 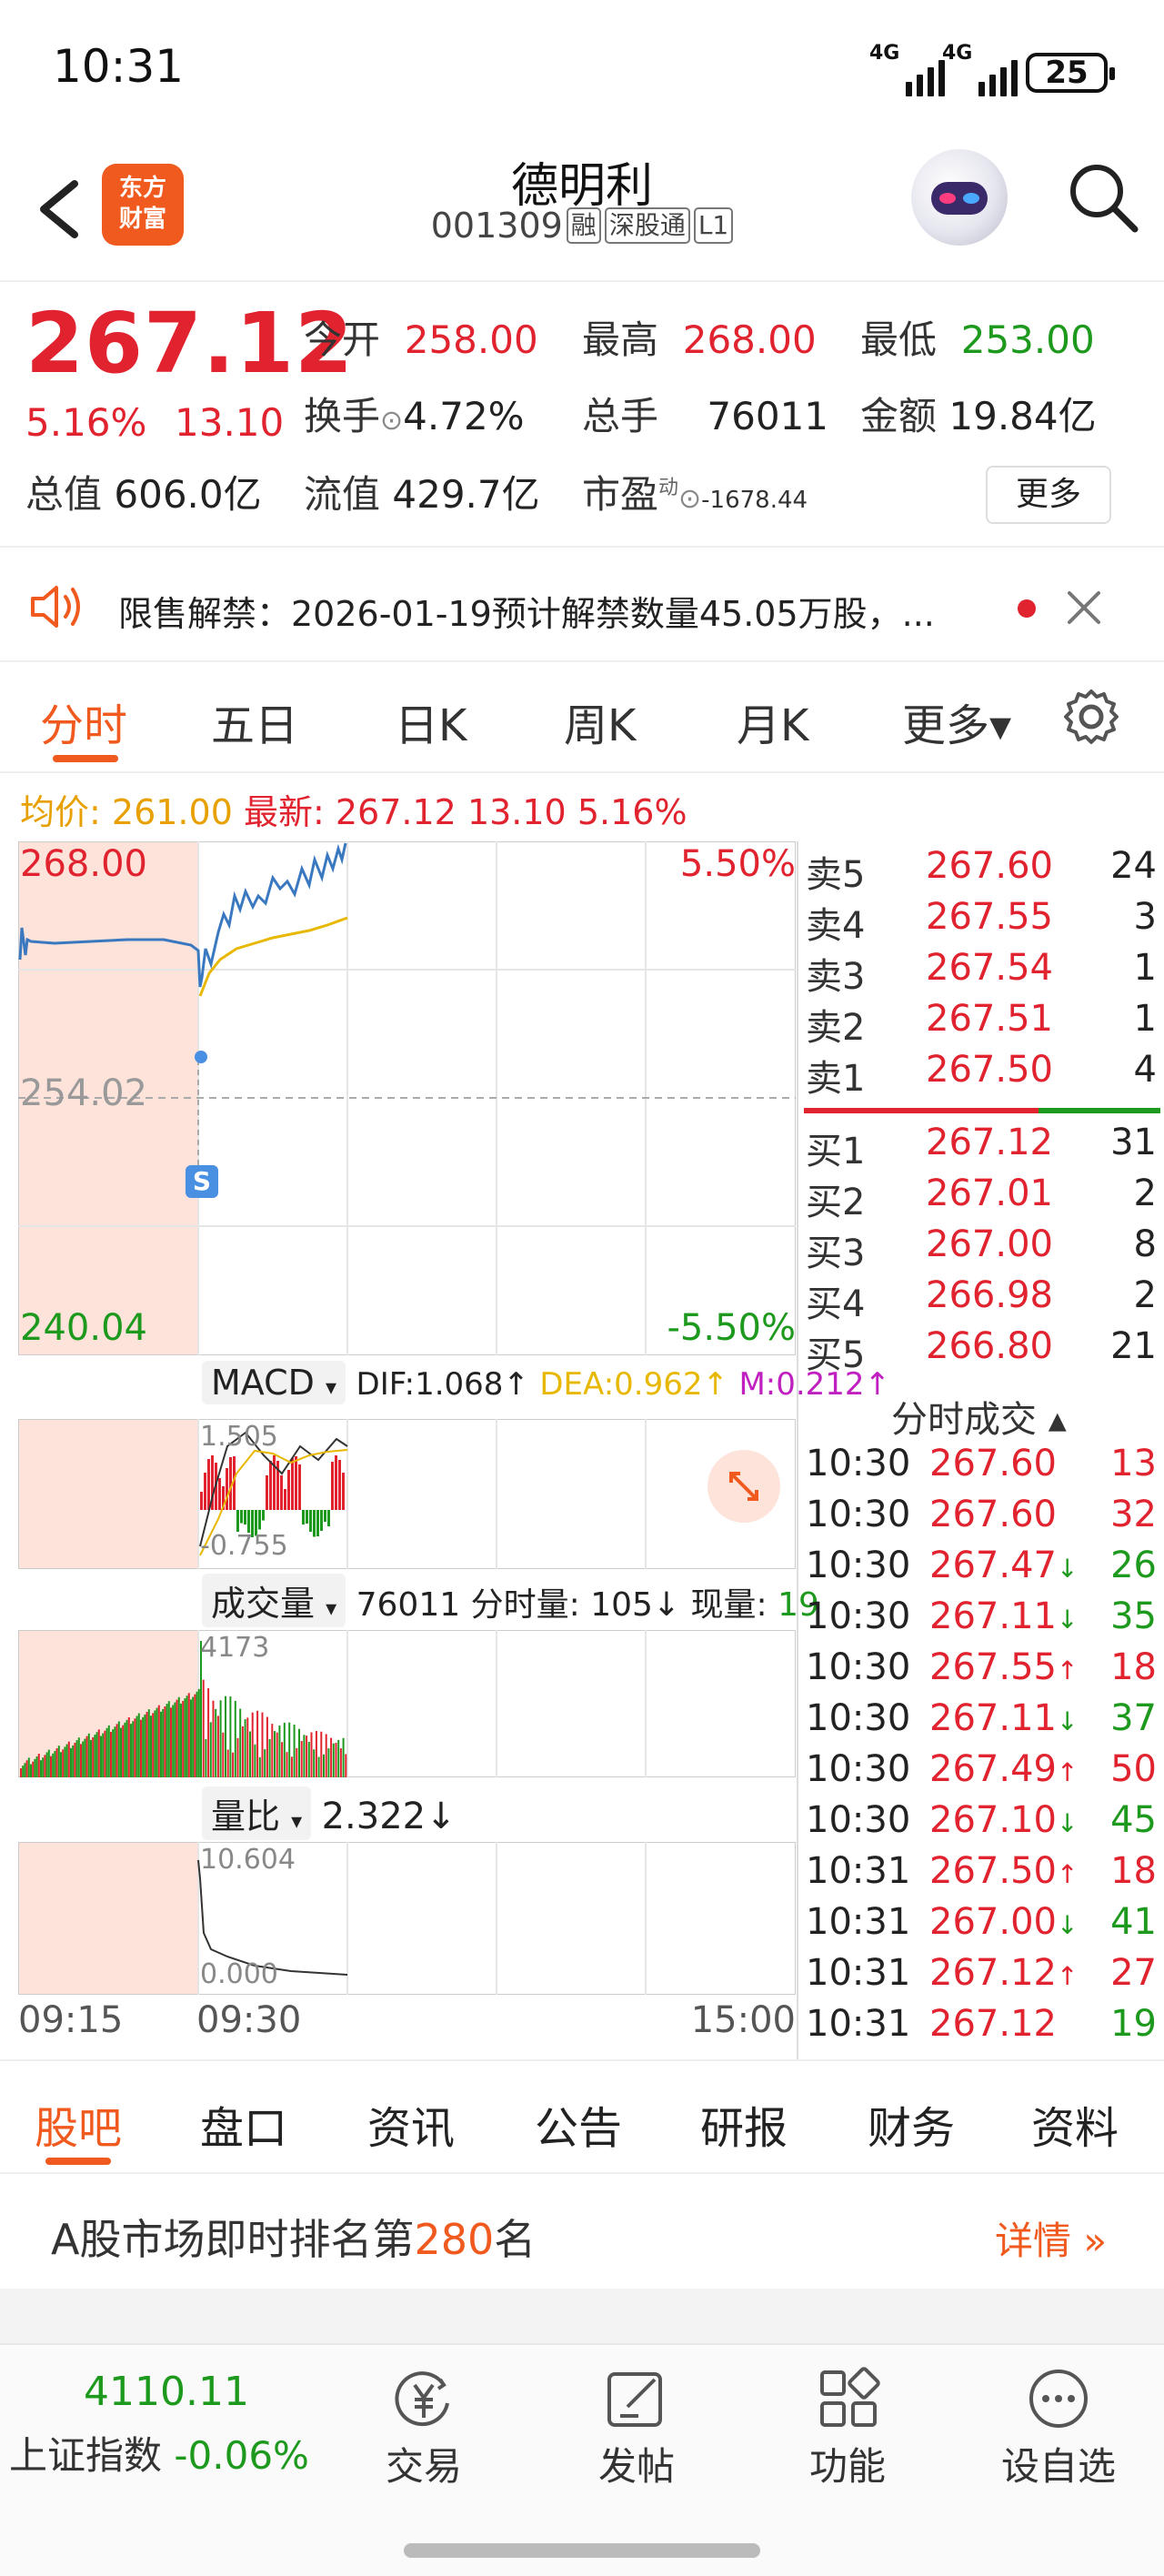 What do you see at coordinates (1051, 2238) in the screenshot?
I see `rank-detail-link: 详情 »` at bounding box center [1051, 2238].